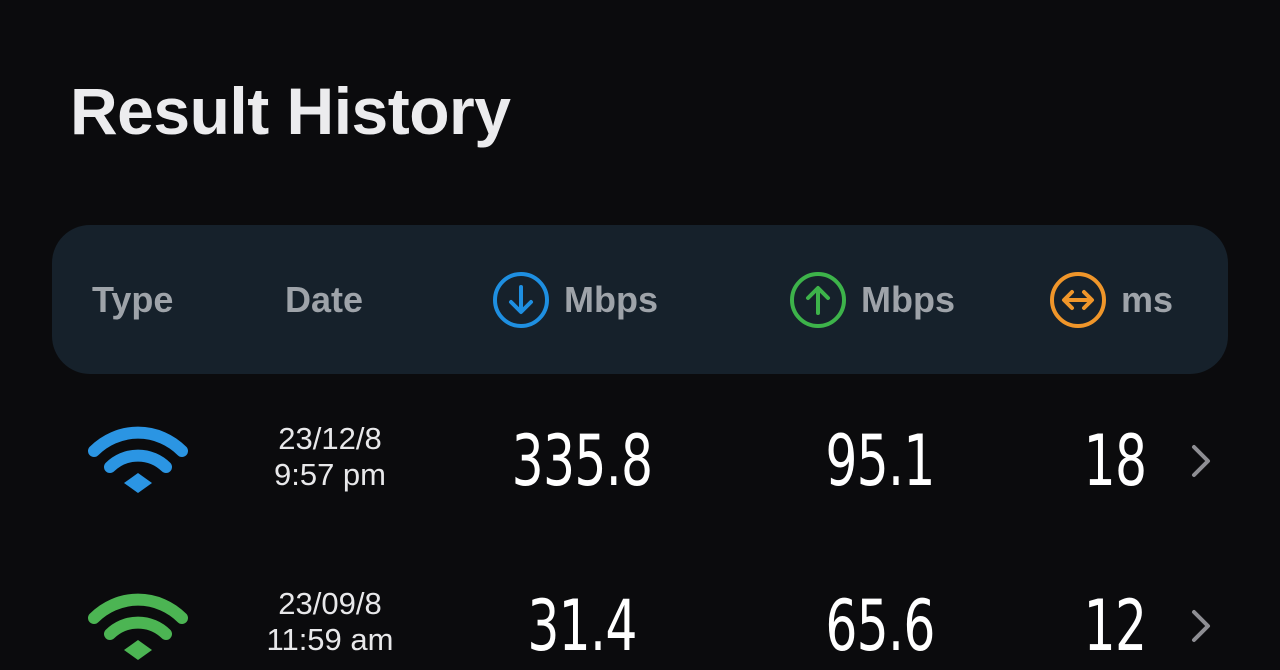 The image size is (1280, 670). Describe the element at coordinates (1147, 299) in the screenshot. I see `ping-unit-label: ms` at that location.